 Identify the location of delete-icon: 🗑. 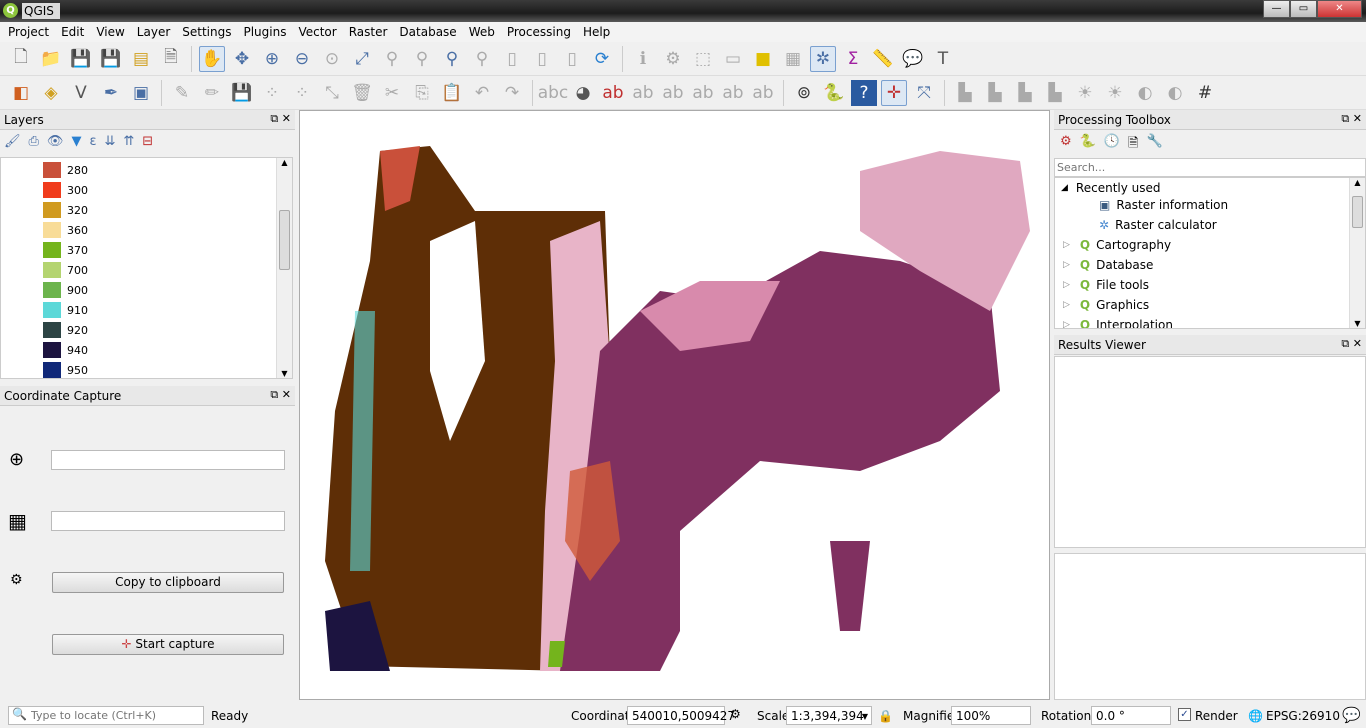
(362, 93).